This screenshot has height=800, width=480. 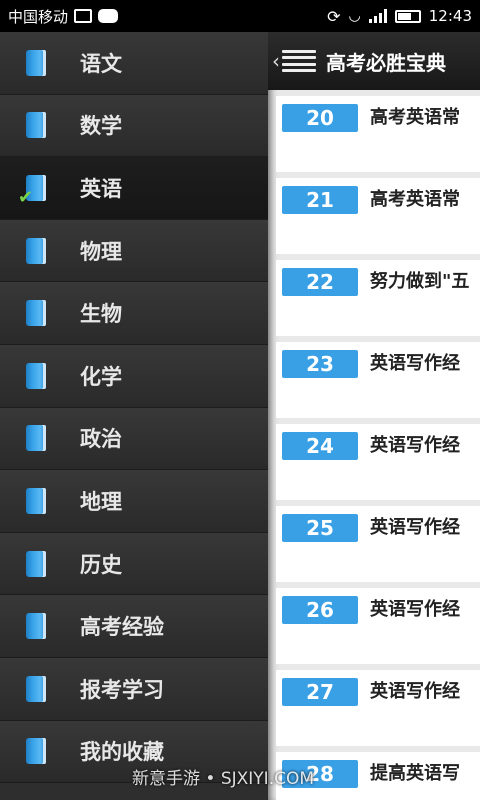 I want to click on drawer-item-label: 生物, so click(x=101, y=314).